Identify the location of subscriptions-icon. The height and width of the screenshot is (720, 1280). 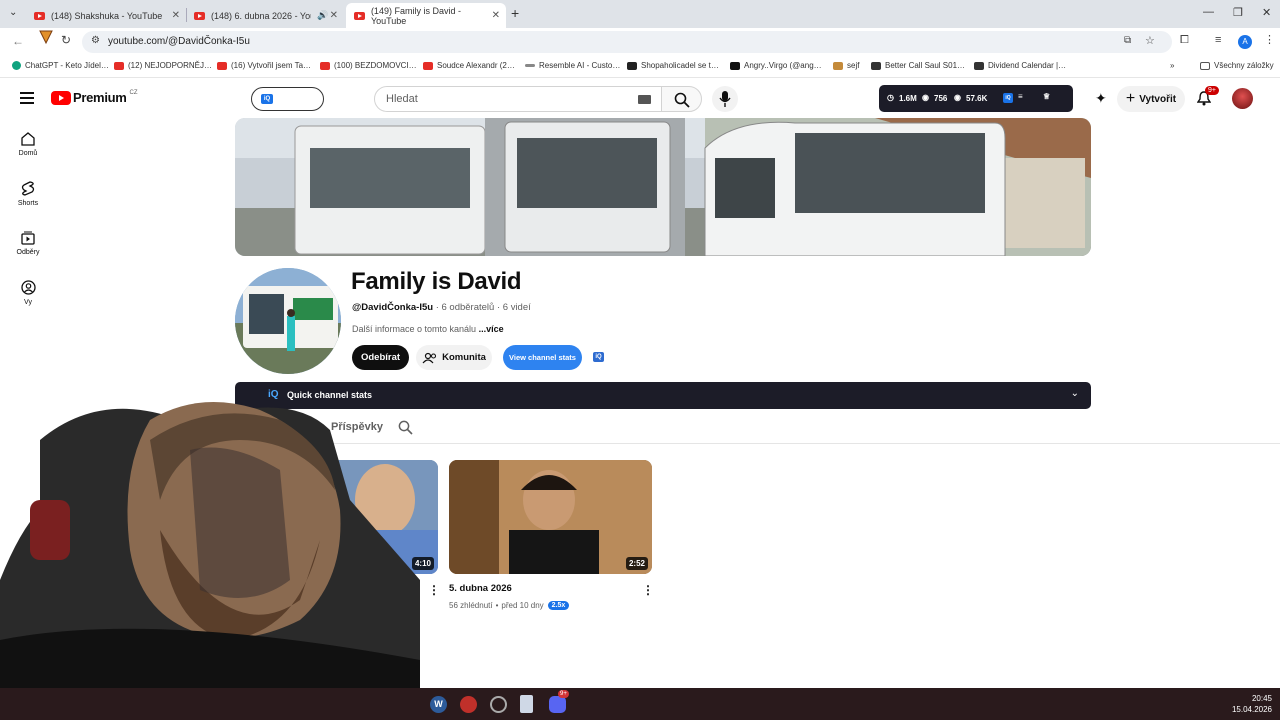
(28, 238).